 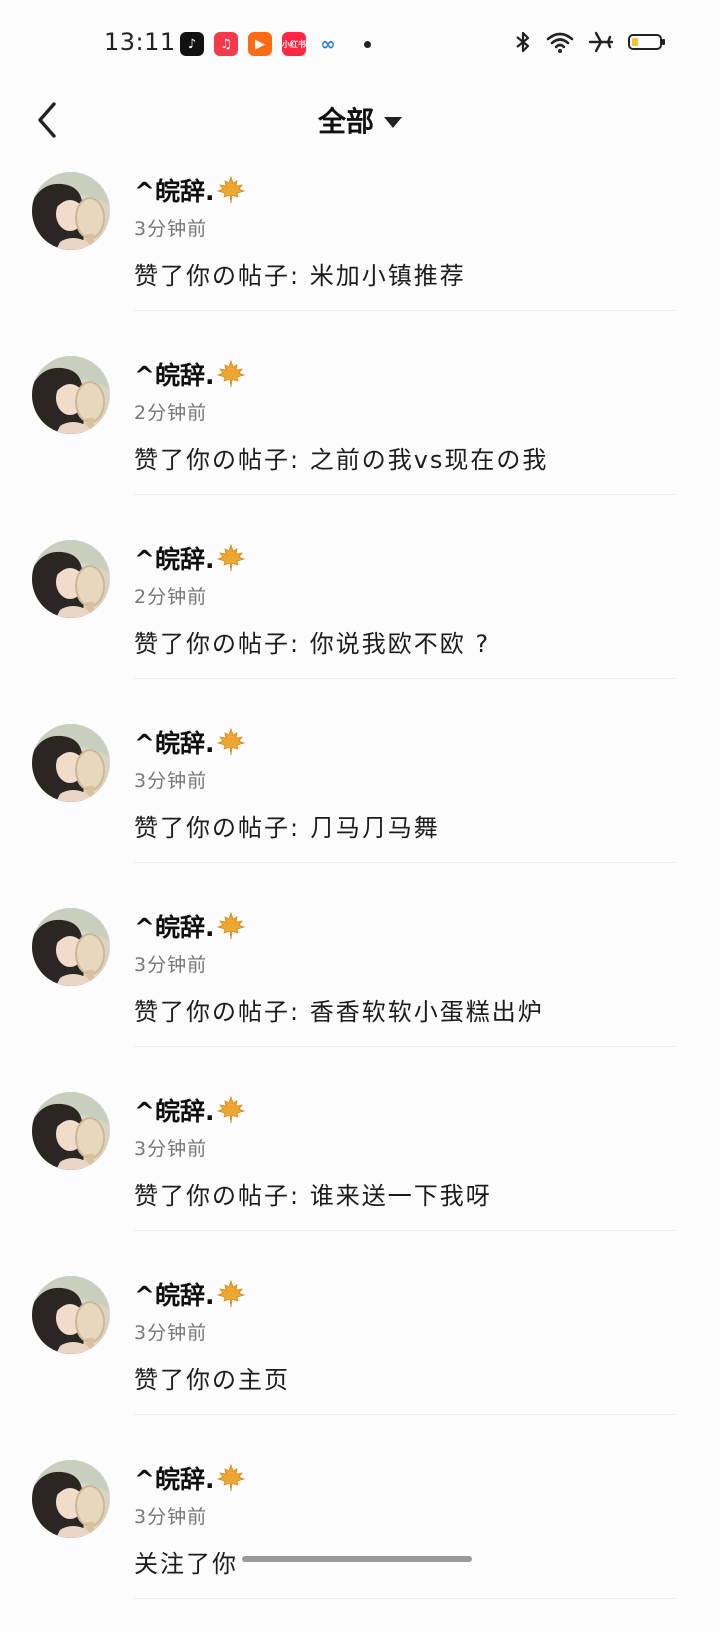 I want to click on filter-dropdown: 全部, so click(x=360, y=120).